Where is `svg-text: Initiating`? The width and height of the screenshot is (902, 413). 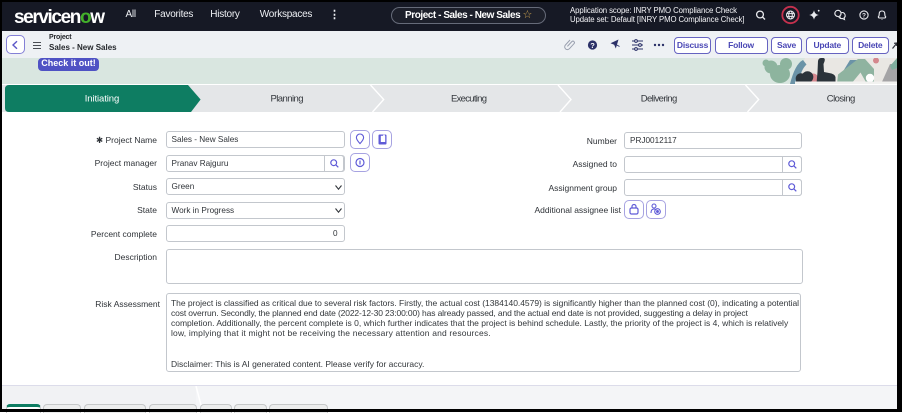
svg-text: Initiating is located at coordinates (102, 99).